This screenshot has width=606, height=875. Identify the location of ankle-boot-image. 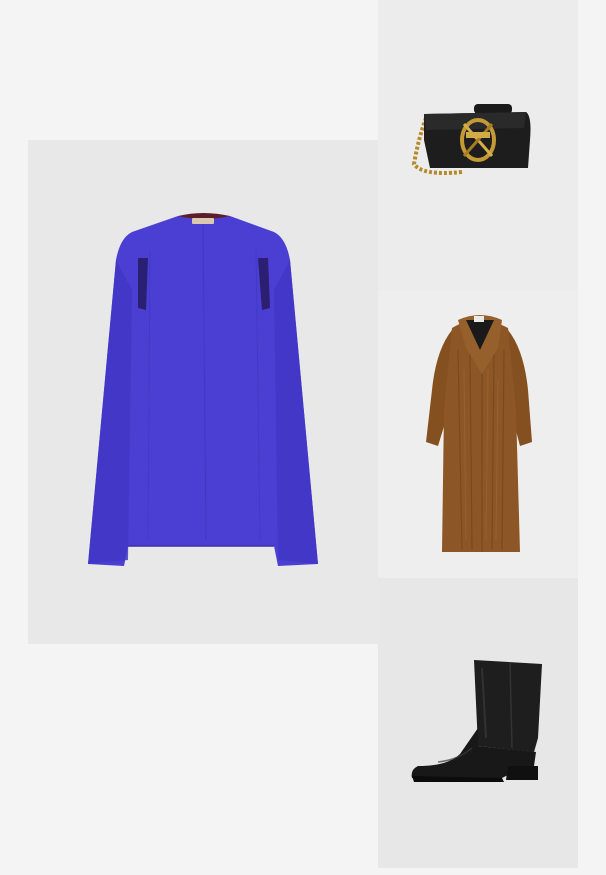
(476, 721).